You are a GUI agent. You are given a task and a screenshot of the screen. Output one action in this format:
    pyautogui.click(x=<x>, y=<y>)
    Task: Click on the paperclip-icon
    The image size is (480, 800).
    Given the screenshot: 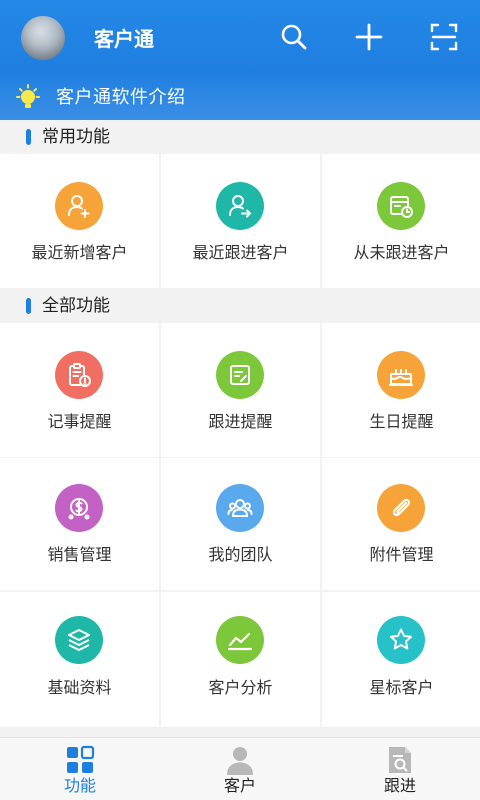 What is the action you would take?
    pyautogui.click(x=401, y=508)
    